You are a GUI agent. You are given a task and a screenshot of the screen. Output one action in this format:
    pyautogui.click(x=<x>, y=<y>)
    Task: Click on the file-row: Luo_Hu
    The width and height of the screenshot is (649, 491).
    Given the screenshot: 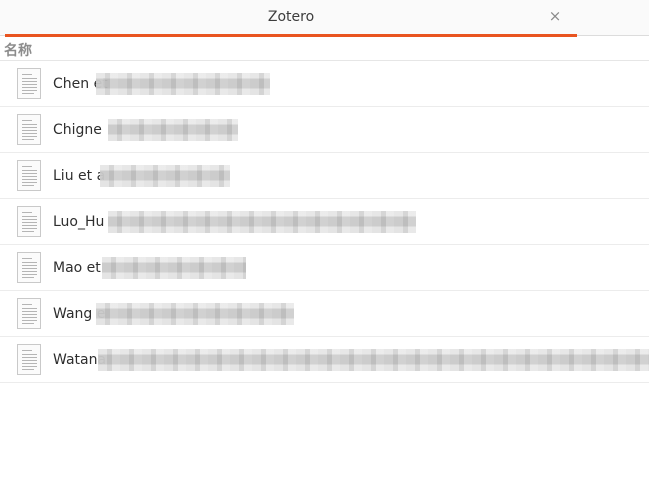 What is the action you would take?
    pyautogui.click(x=324, y=222)
    